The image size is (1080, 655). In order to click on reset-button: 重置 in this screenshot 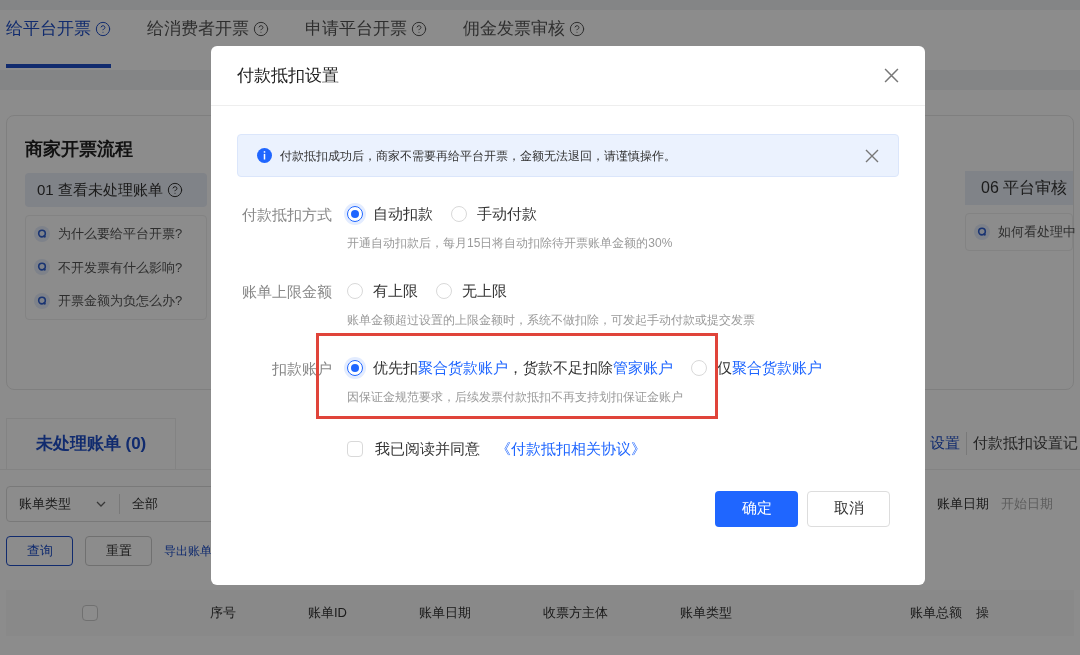, I will do `click(118, 551)`.